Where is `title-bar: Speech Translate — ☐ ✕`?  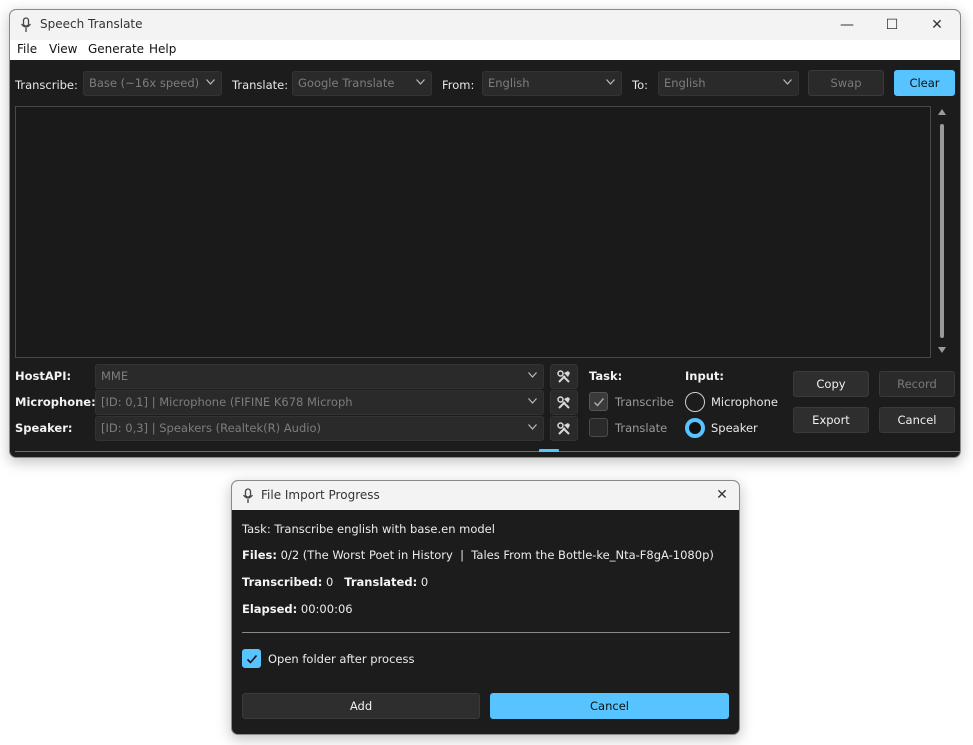 title-bar: Speech Translate — ☐ ✕ is located at coordinates (485, 25).